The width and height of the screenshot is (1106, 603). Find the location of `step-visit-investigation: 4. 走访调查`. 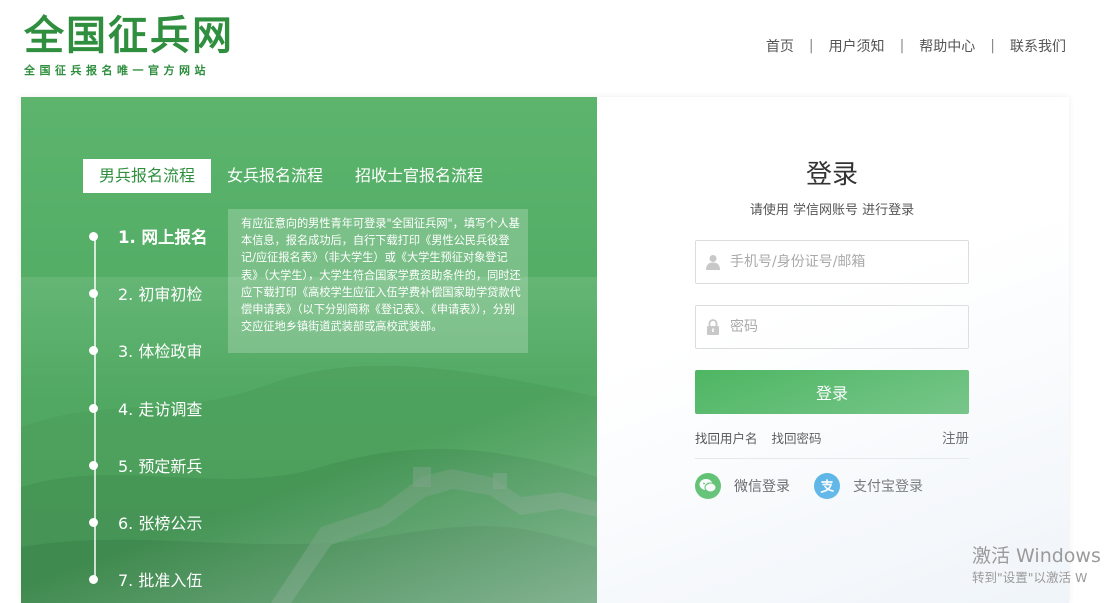

step-visit-investigation: 4. 走访调查 is located at coordinates (145, 408).